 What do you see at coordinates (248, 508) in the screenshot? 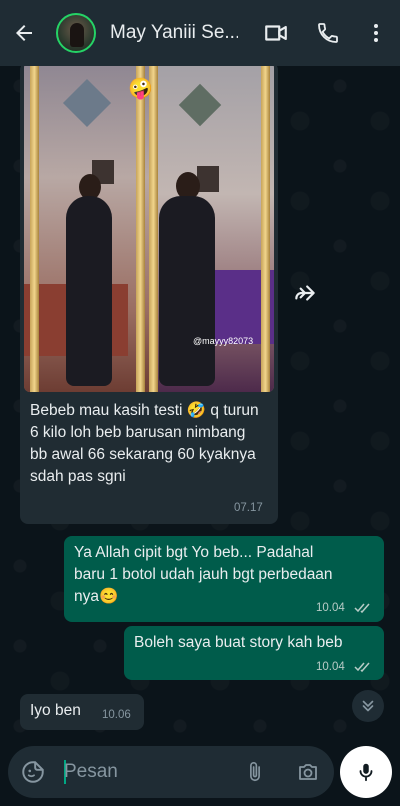
I see `message-time: 07.17` at bounding box center [248, 508].